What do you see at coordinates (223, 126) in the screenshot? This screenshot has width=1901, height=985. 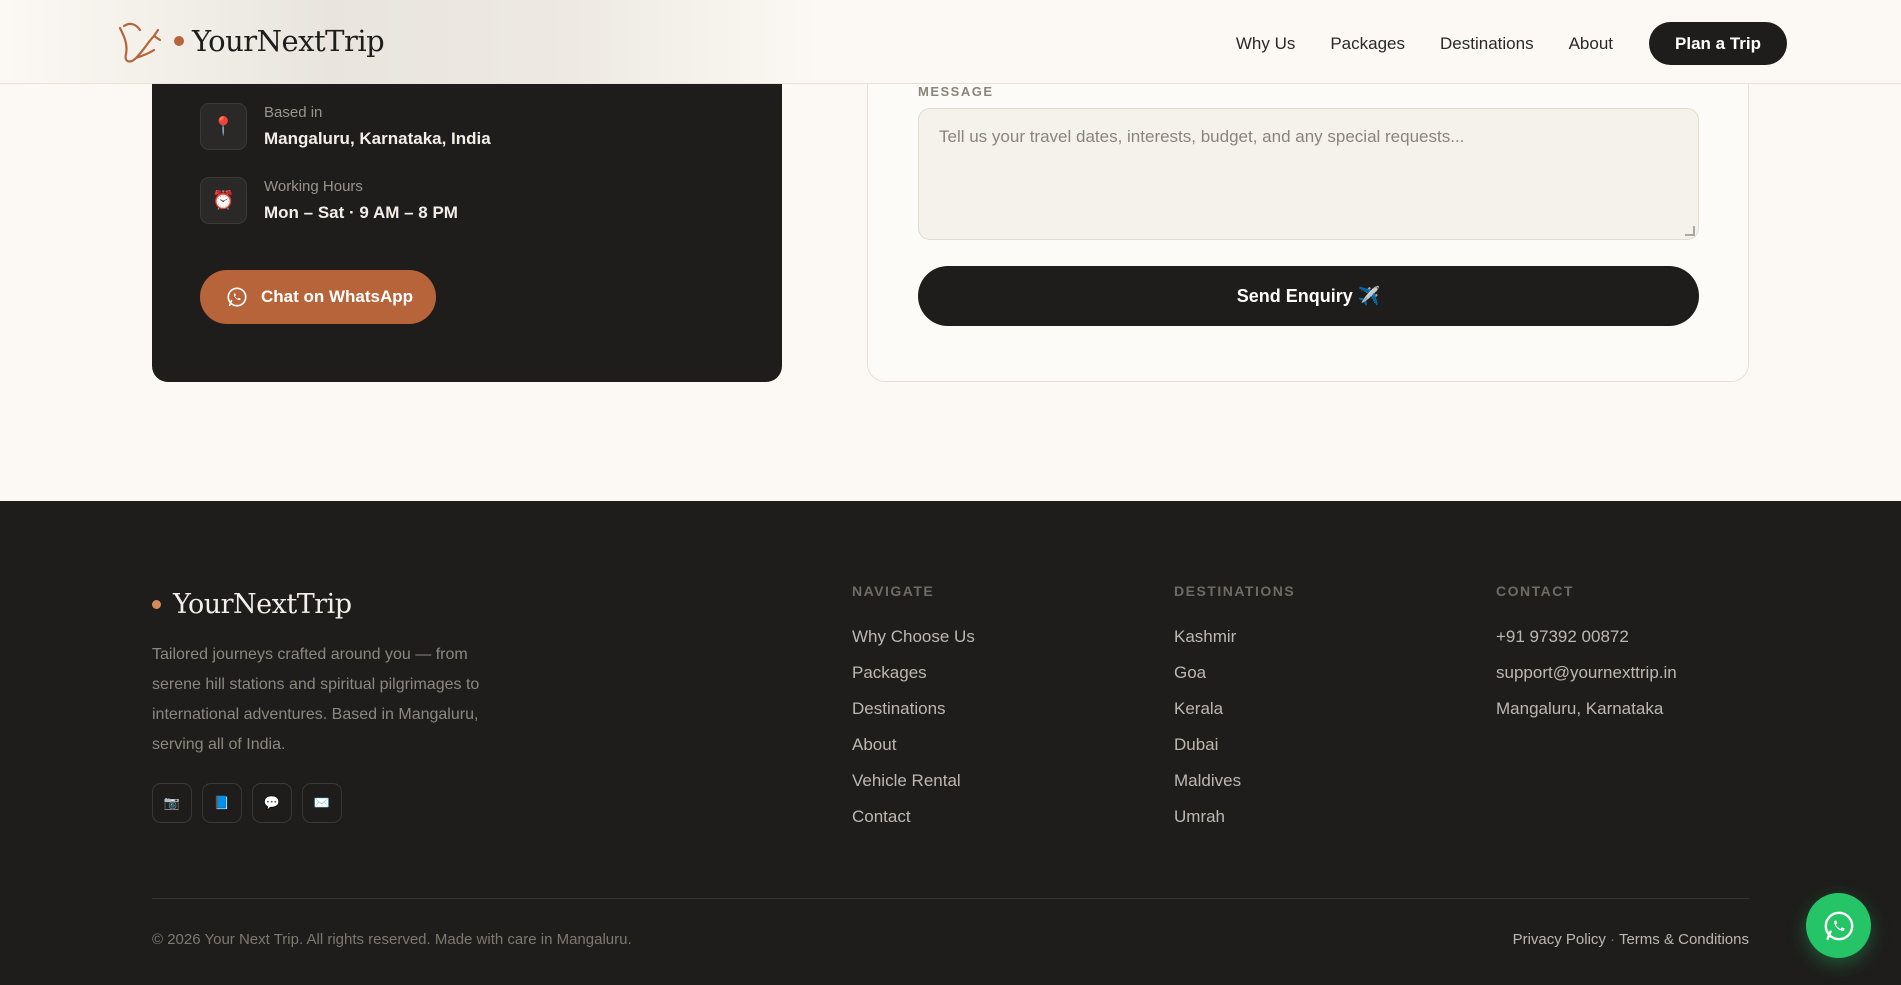 I see `pin-icon: 📍` at bounding box center [223, 126].